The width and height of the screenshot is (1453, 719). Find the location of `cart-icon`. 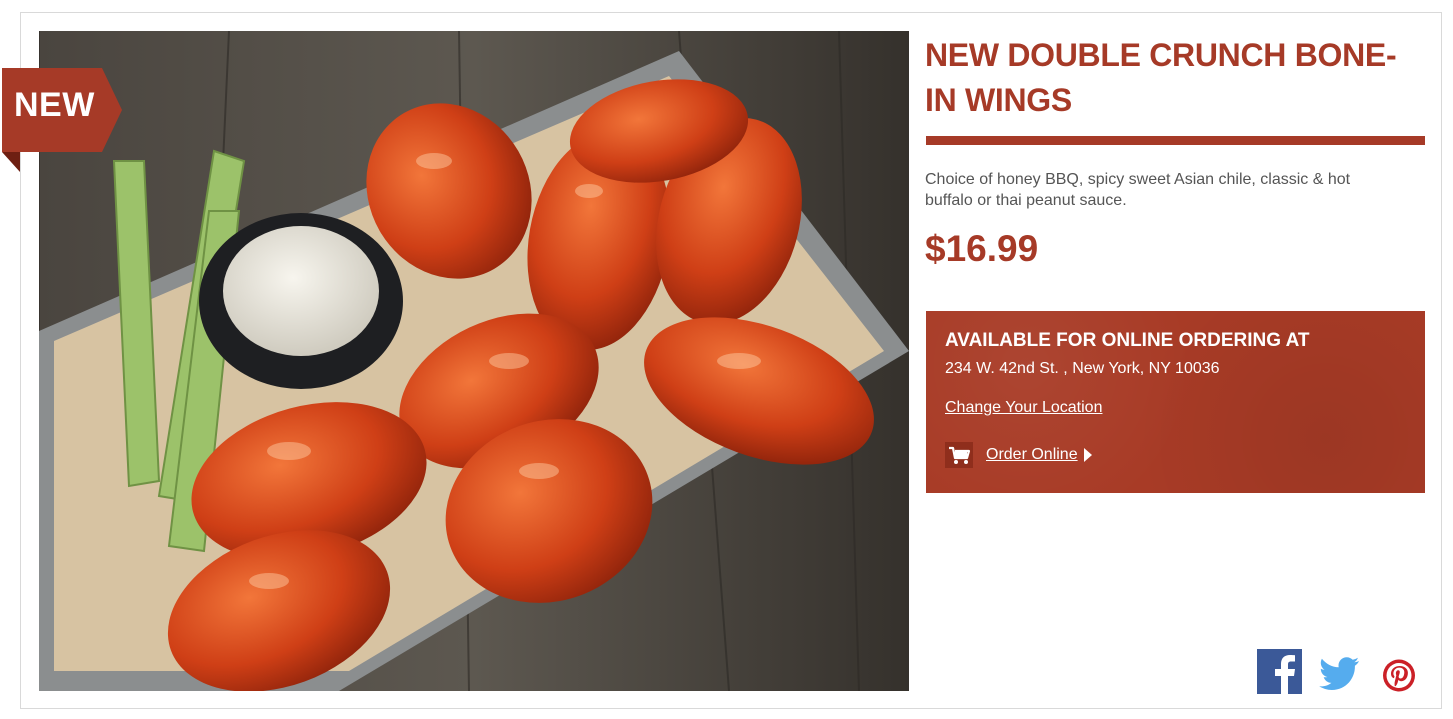

cart-icon is located at coordinates (959, 455).